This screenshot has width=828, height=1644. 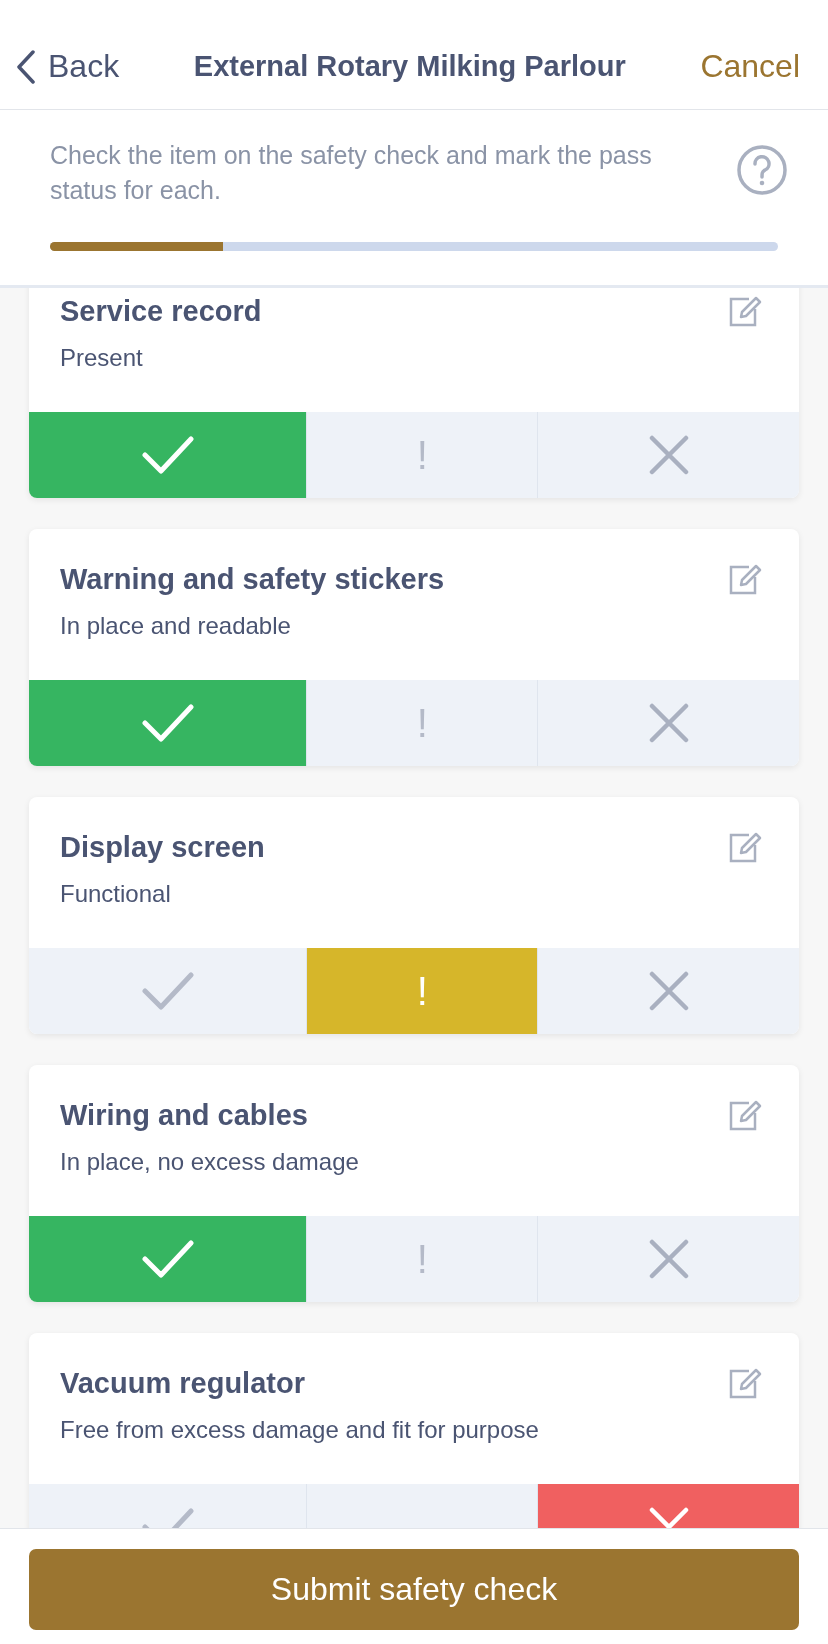 What do you see at coordinates (252, 579) in the screenshot?
I see `item-title: Warning and safety stickers` at bounding box center [252, 579].